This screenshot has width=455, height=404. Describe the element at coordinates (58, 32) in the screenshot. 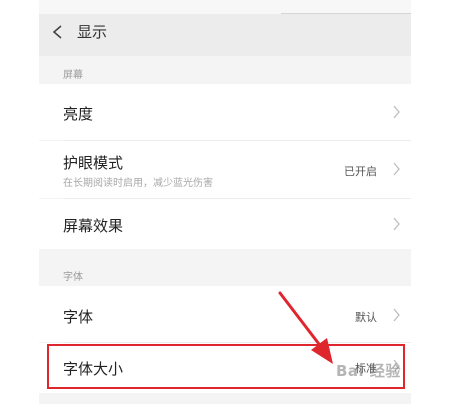

I see `chevron-left-icon` at that location.